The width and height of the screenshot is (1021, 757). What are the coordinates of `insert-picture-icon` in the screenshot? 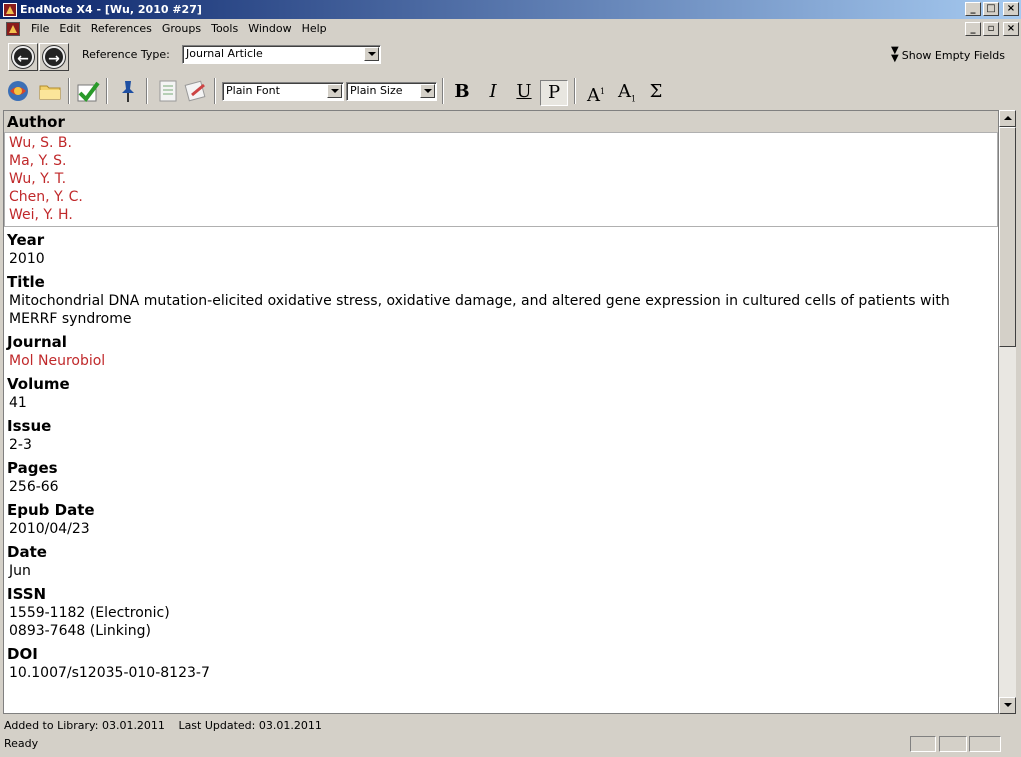 It's located at (196, 91).